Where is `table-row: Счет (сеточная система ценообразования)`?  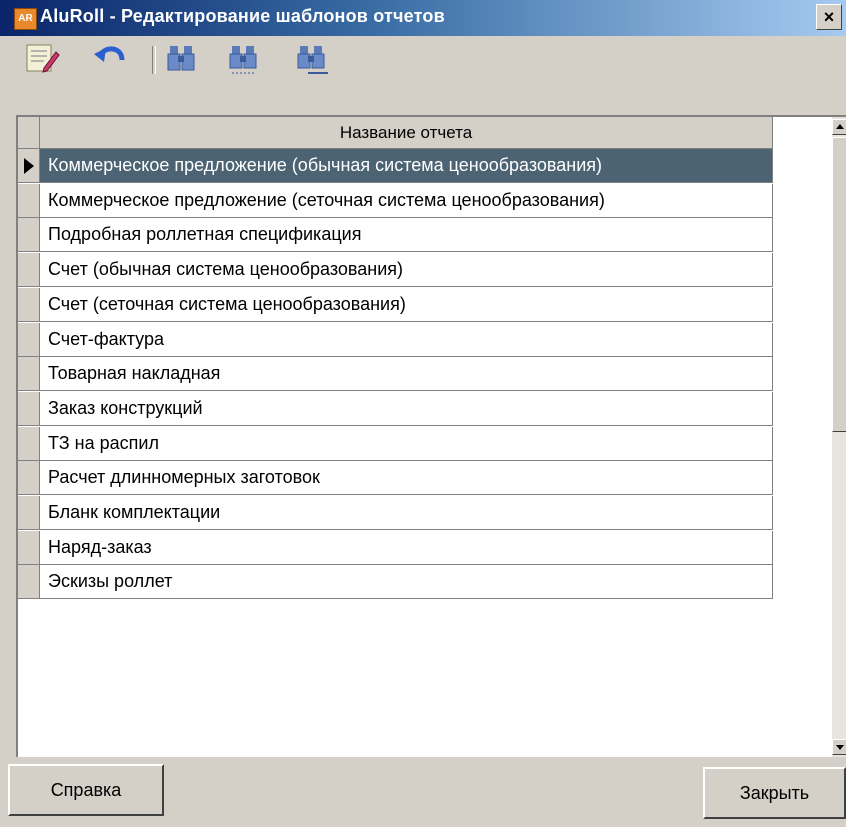 table-row: Счет (сеточная система ценообразования) is located at coordinates (395, 304).